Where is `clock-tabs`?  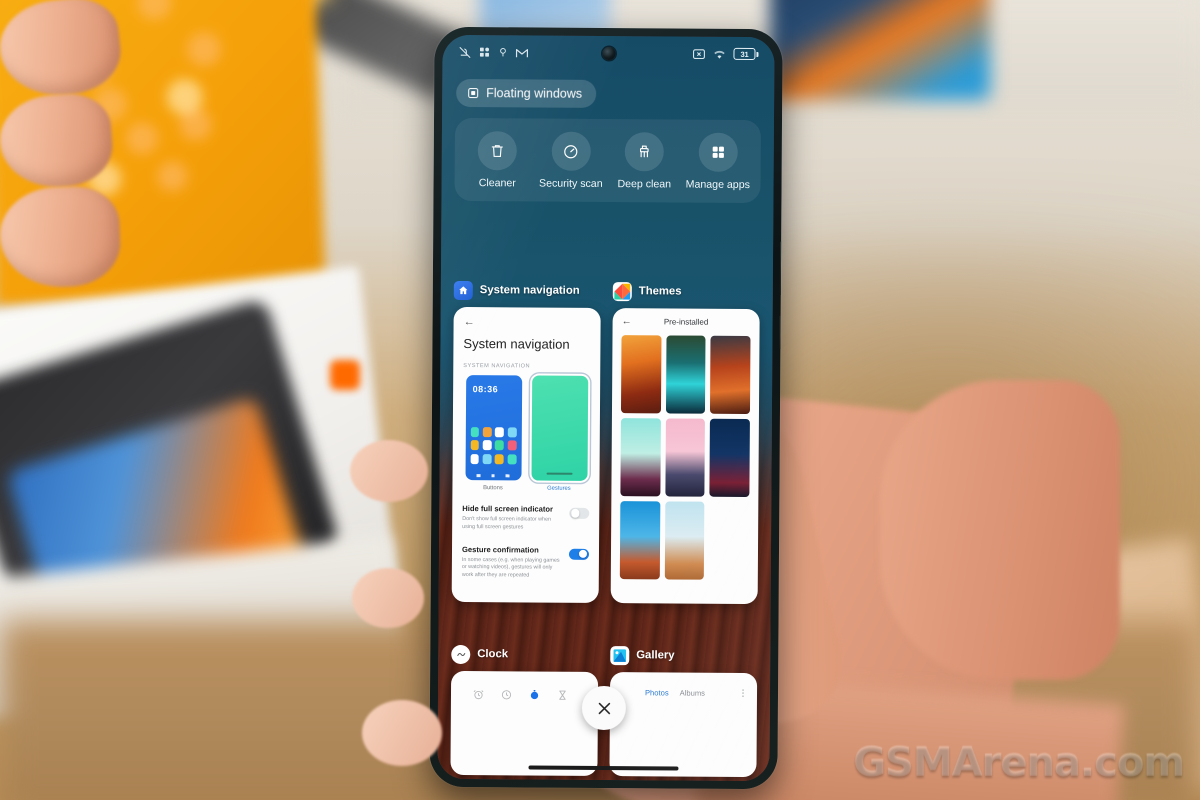
clock-tabs is located at coordinates (524, 696).